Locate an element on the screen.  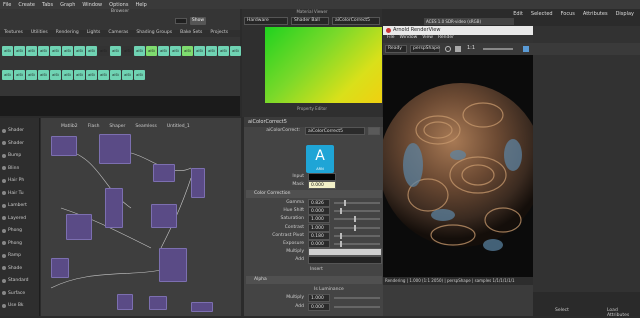
camera-dropdown: perspShape is located at coordinates (425, 49).